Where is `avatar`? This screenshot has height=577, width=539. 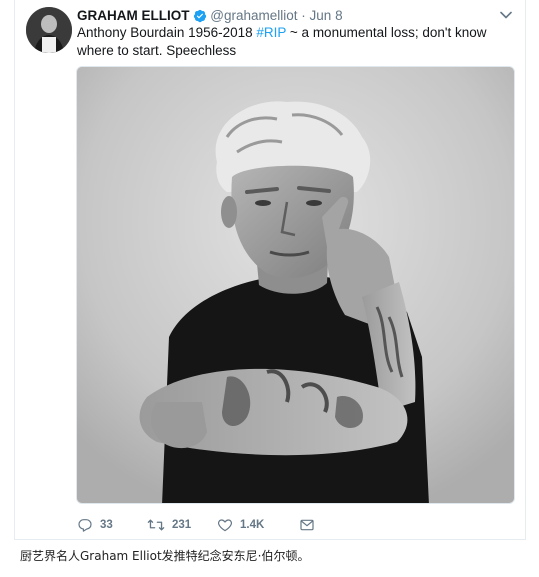 avatar is located at coordinates (49, 30).